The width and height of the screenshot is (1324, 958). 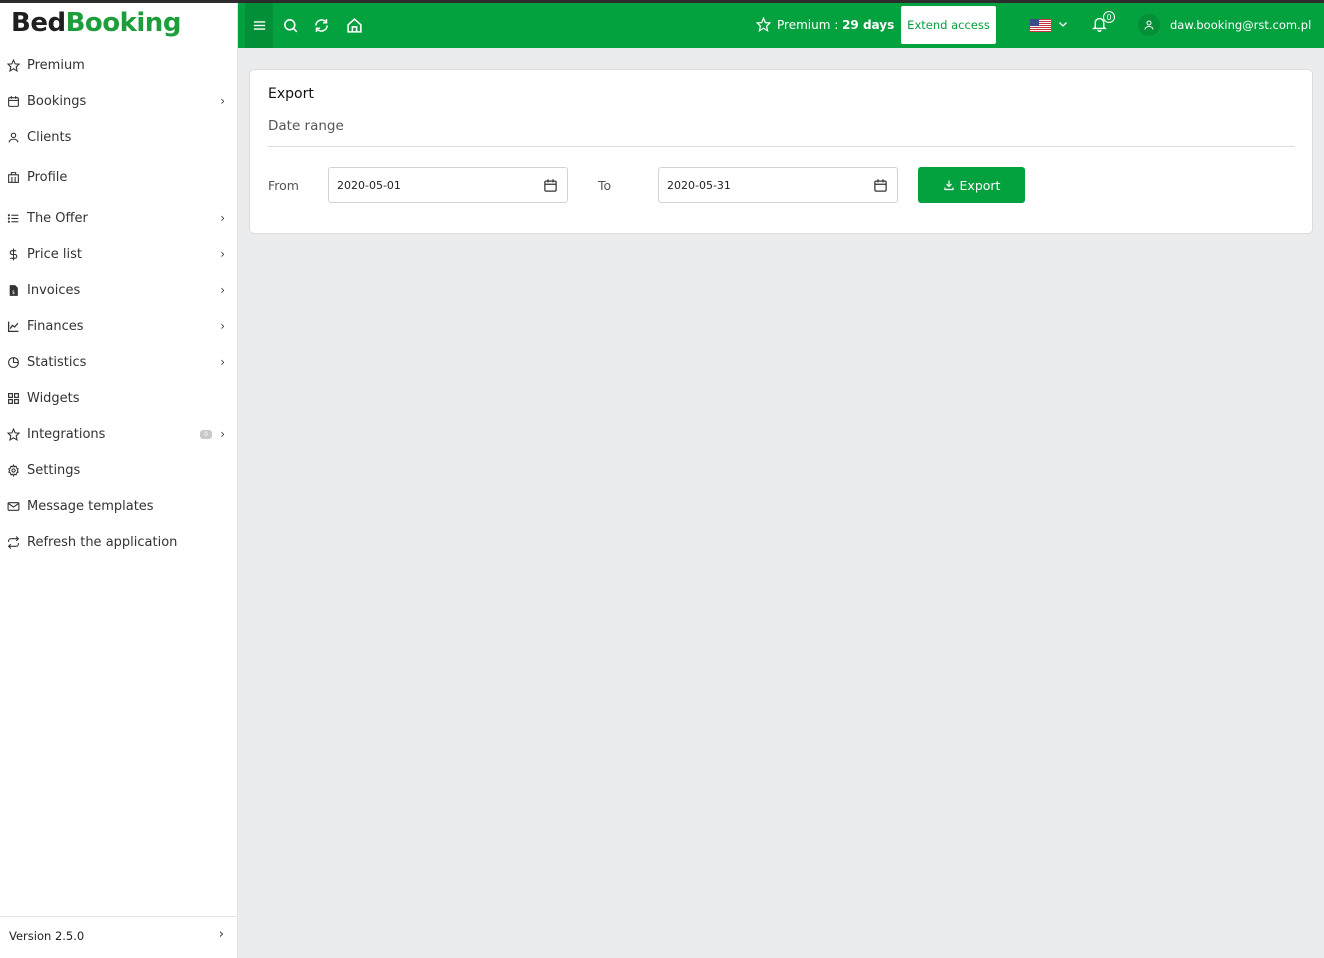 I want to click on sidebar-item-price-list: Price list ›, so click(x=118, y=254).